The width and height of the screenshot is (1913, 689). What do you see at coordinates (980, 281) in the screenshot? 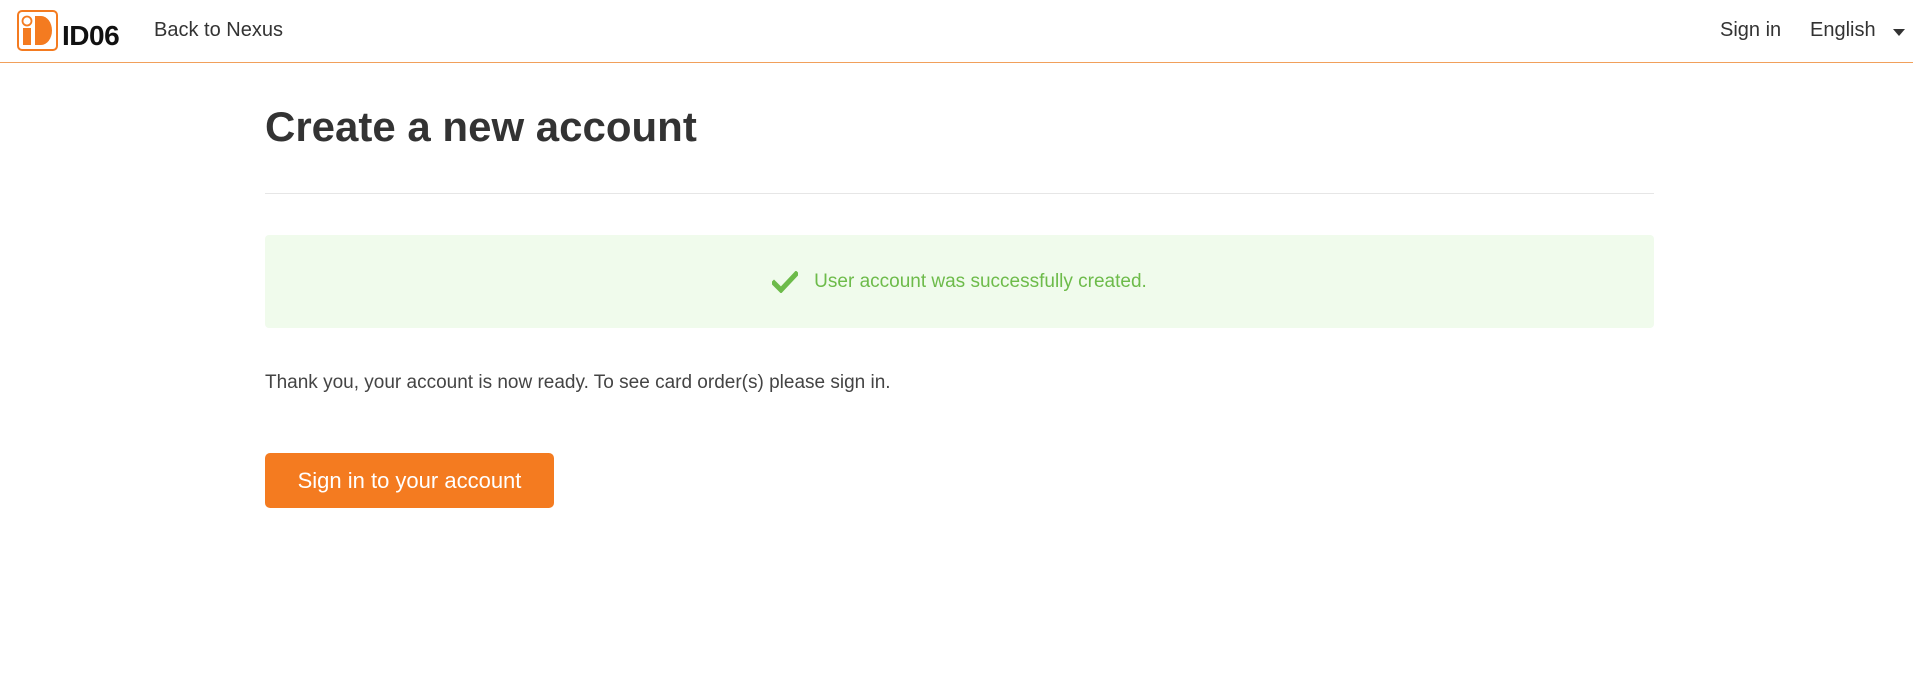
I see `success-message: User account was successfully created.` at bounding box center [980, 281].